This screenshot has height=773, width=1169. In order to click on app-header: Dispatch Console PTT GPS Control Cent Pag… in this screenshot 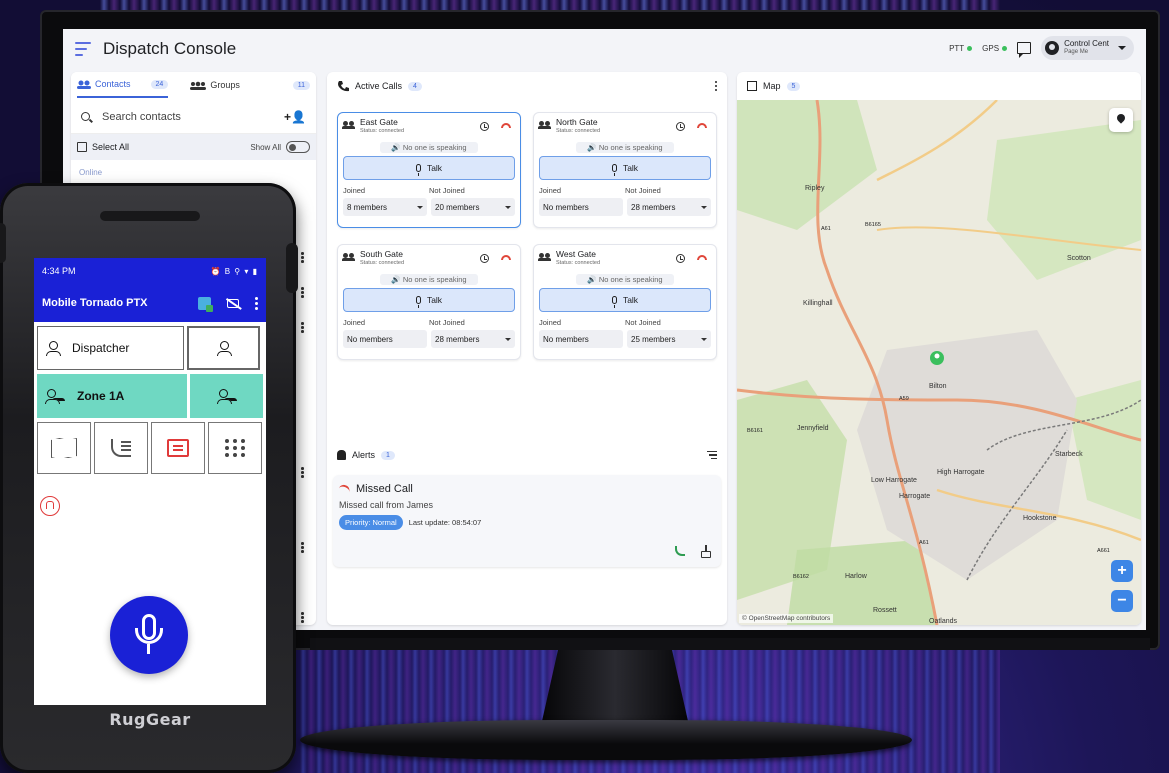, I will do `click(604, 49)`.